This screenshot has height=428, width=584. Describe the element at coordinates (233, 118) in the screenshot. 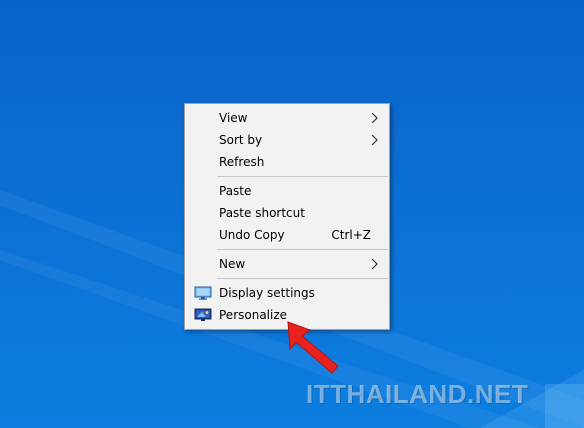

I see `menu-item-label: View` at that location.